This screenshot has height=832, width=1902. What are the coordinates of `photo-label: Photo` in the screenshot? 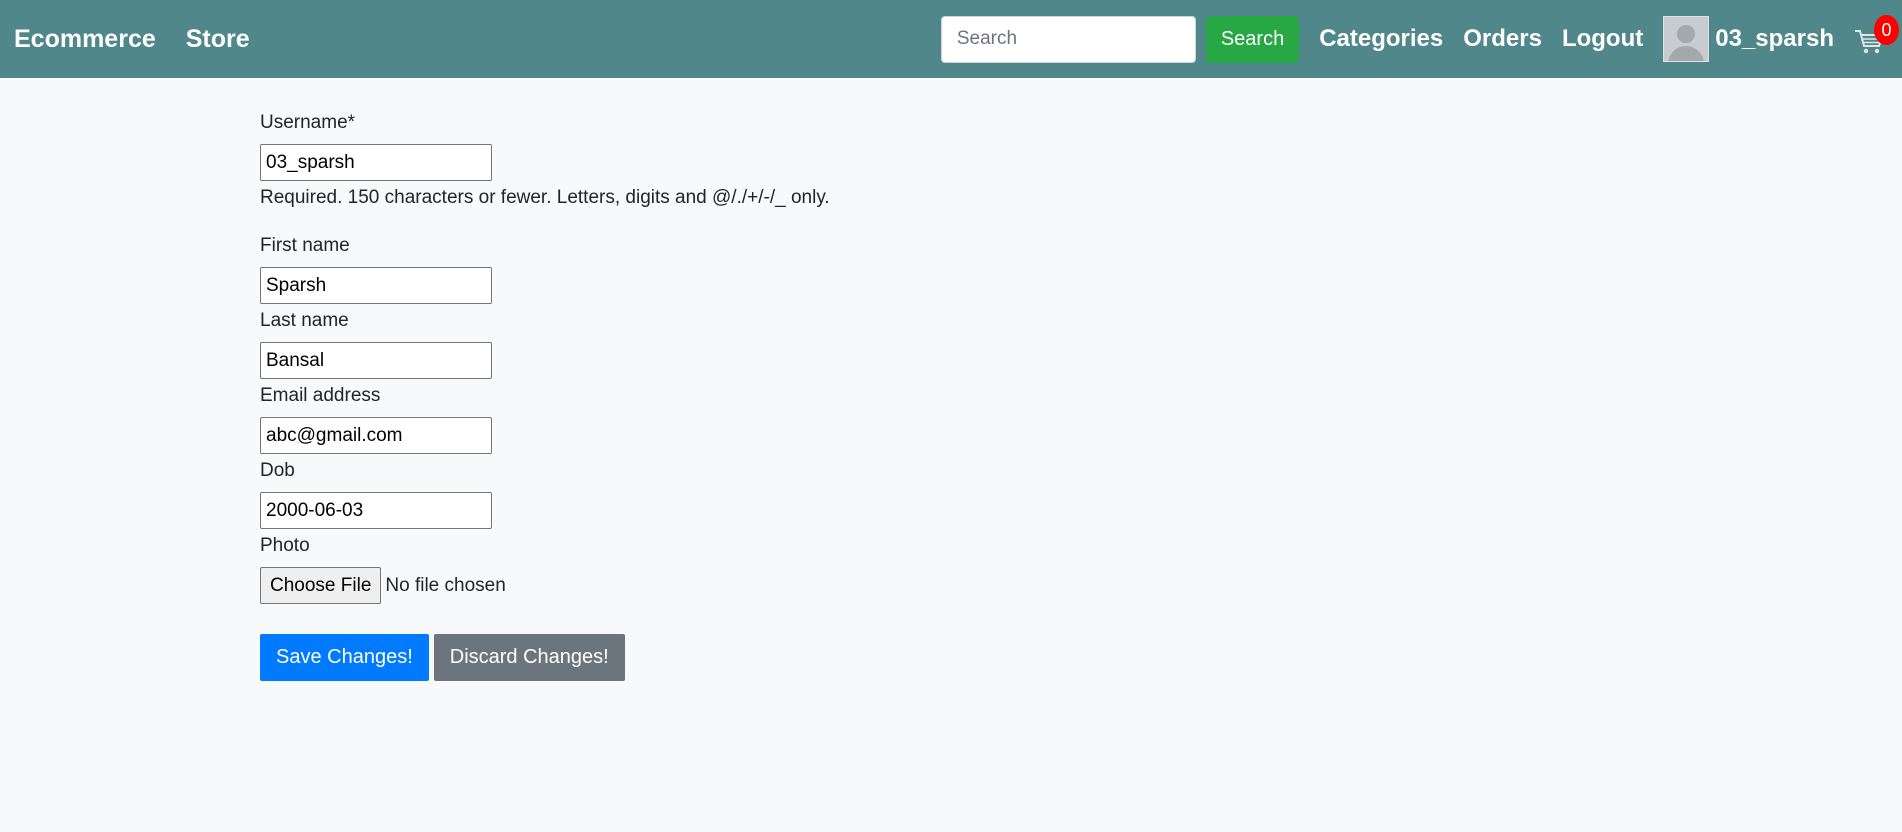 It's located at (285, 545).